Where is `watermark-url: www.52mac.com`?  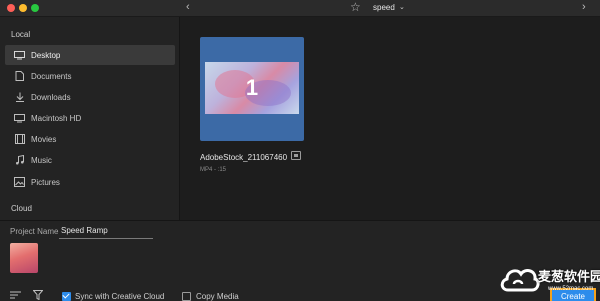 watermark-url: www.52mac.com is located at coordinates (571, 289).